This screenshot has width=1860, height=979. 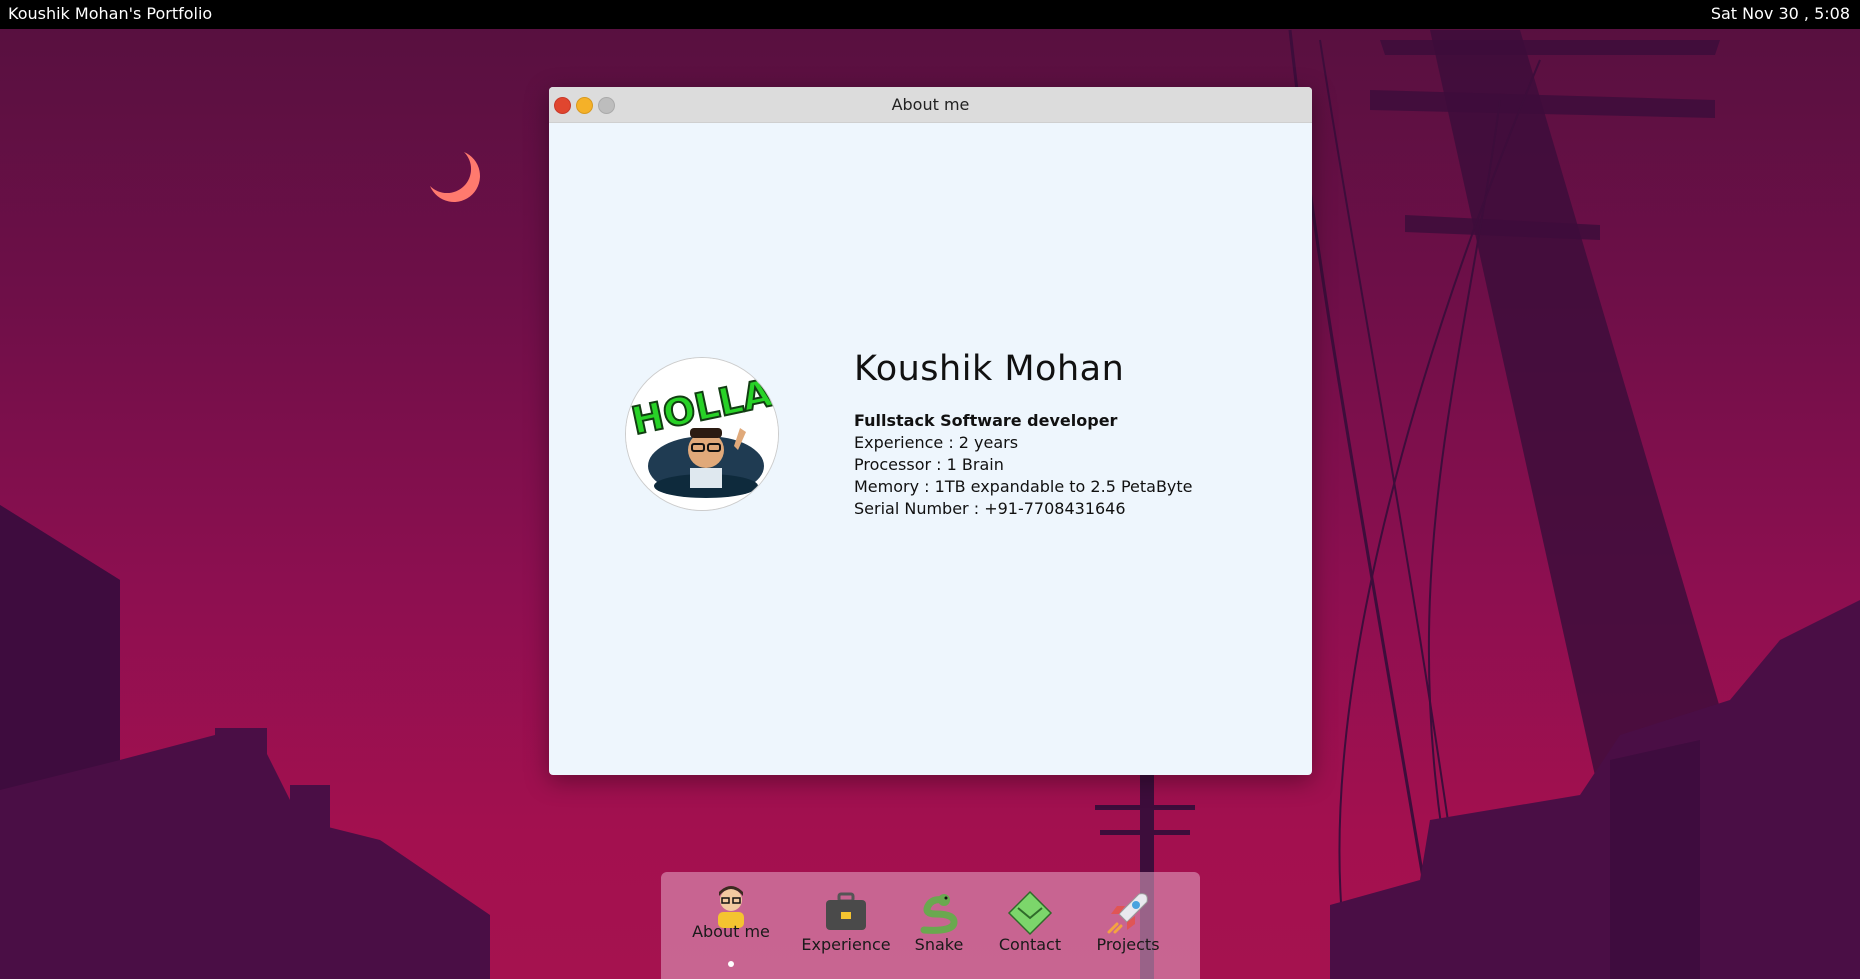 What do you see at coordinates (936, 442) in the screenshot?
I see `profile-detail: Experience : 2 years` at bounding box center [936, 442].